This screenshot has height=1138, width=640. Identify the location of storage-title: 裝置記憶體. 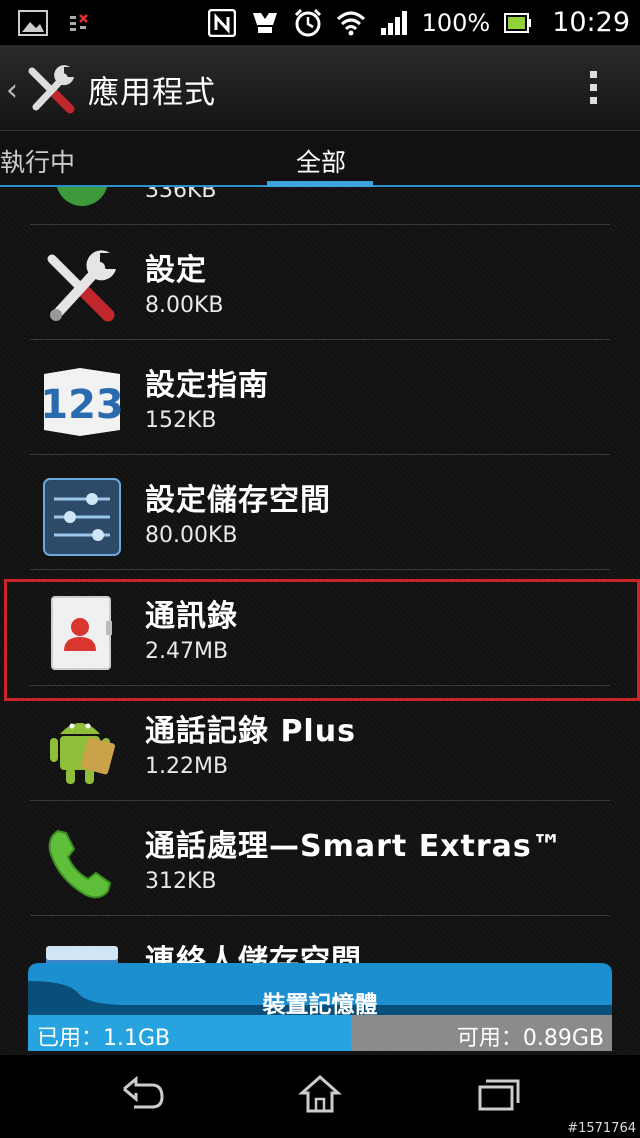
(320, 1005).